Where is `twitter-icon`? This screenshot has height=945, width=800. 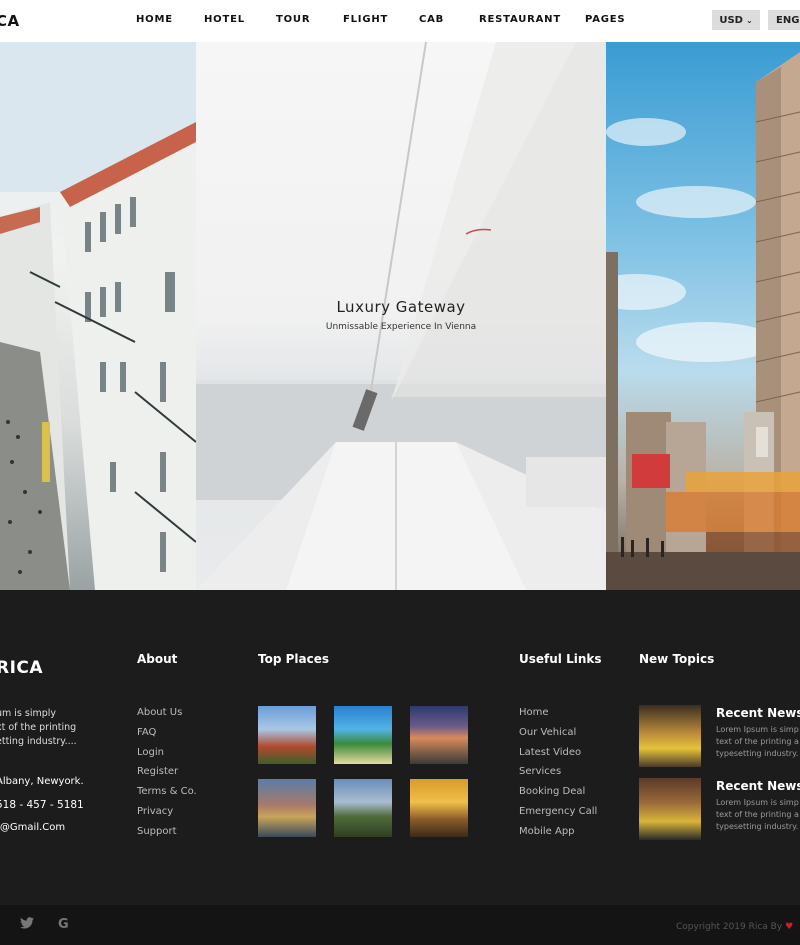
twitter-icon is located at coordinates (27, 925).